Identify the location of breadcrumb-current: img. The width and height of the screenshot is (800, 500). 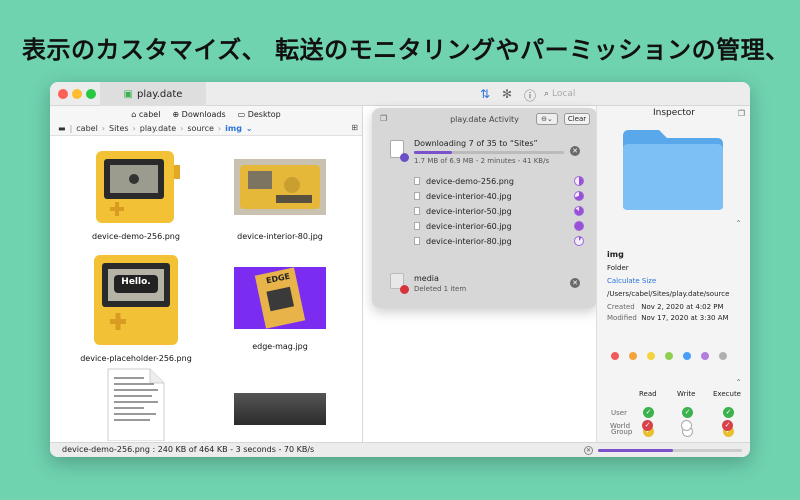
(233, 128).